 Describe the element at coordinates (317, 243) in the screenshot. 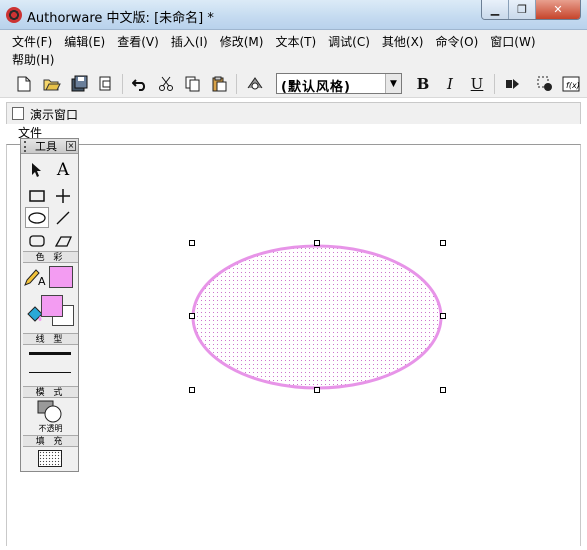

I see `selection-handle-top` at that location.